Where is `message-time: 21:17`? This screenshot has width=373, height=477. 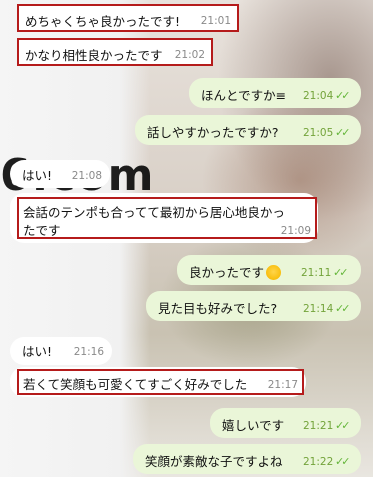
message-time: 21:17 is located at coordinates (282, 385).